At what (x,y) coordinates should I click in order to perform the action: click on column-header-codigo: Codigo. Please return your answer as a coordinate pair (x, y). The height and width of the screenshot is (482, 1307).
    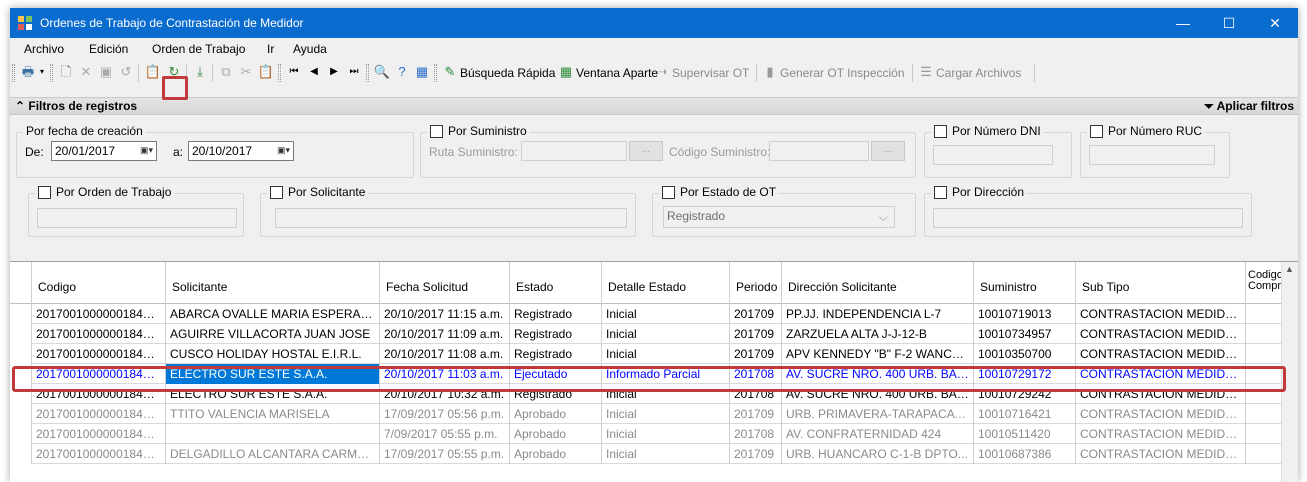
    Looking at the image, I should click on (99, 283).